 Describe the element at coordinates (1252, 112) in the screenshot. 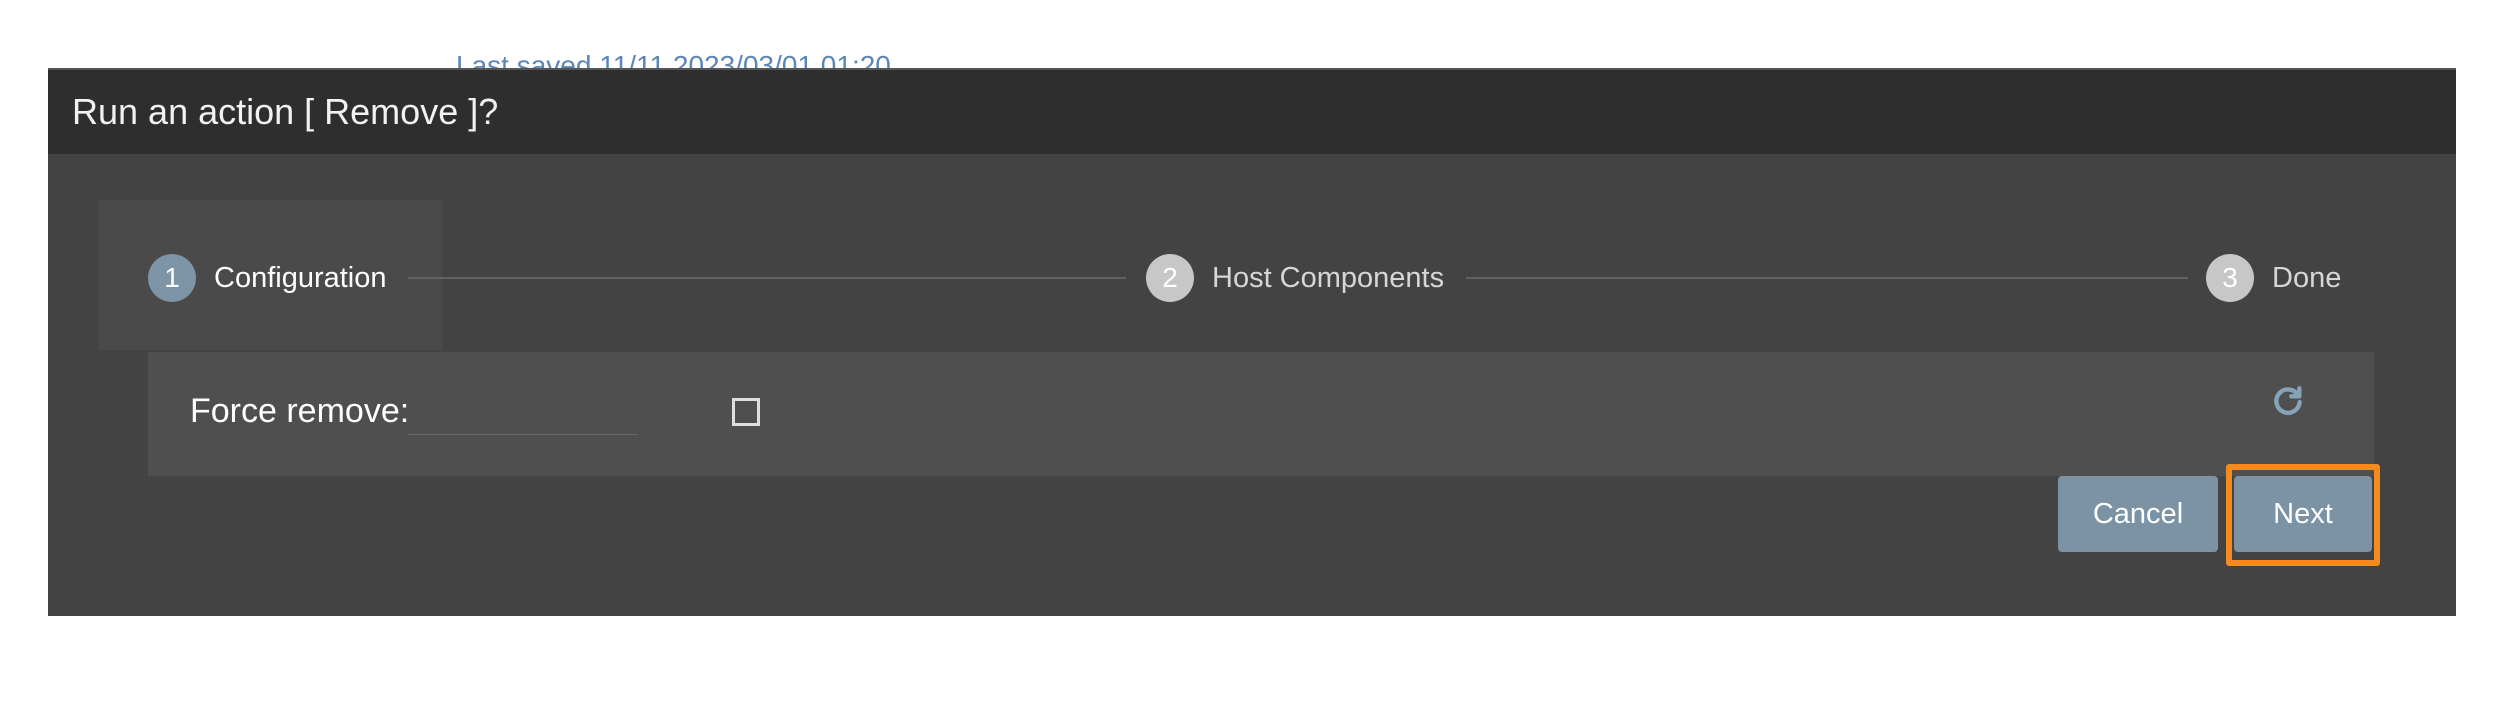

I see `dialog-header: Run an action [ Remove ]?` at that location.